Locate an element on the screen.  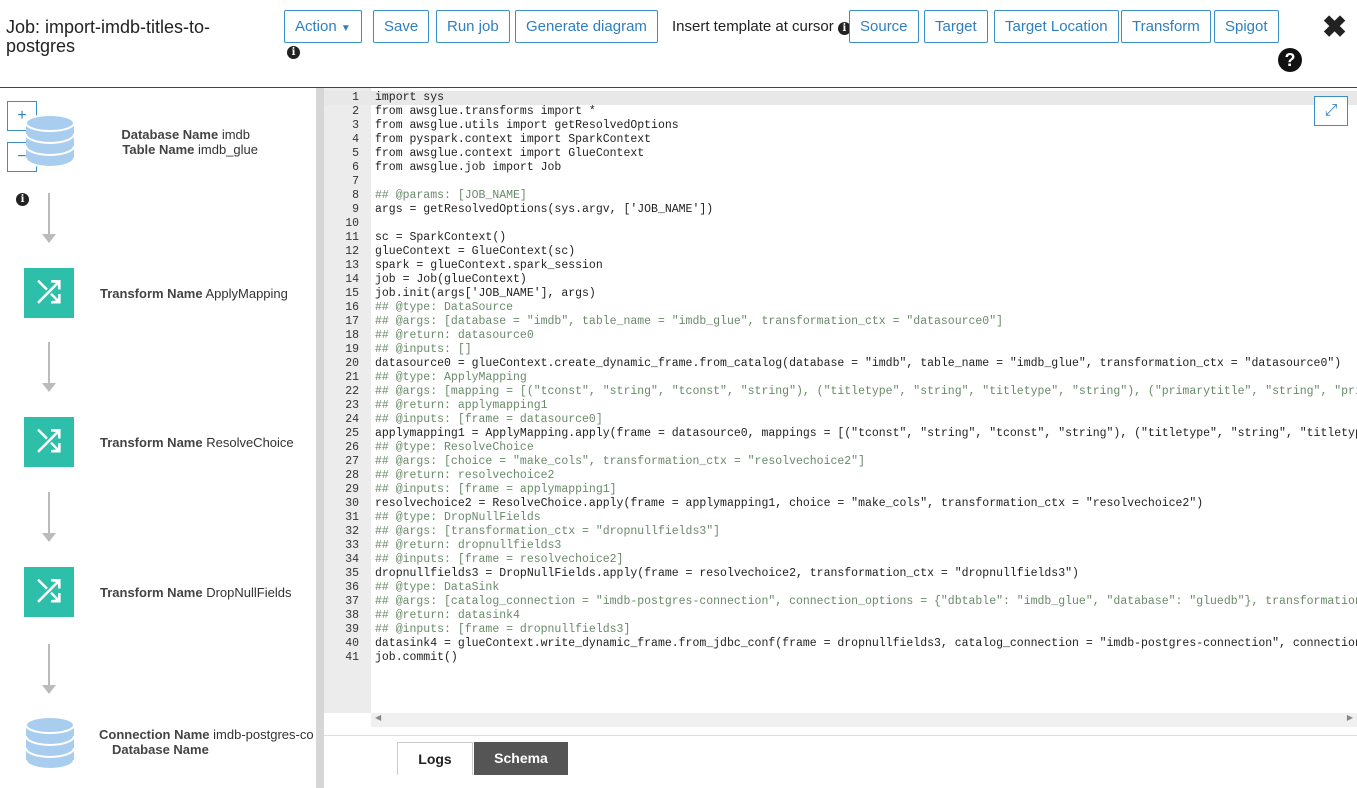
line-number: 26 is located at coordinates (352, 447).